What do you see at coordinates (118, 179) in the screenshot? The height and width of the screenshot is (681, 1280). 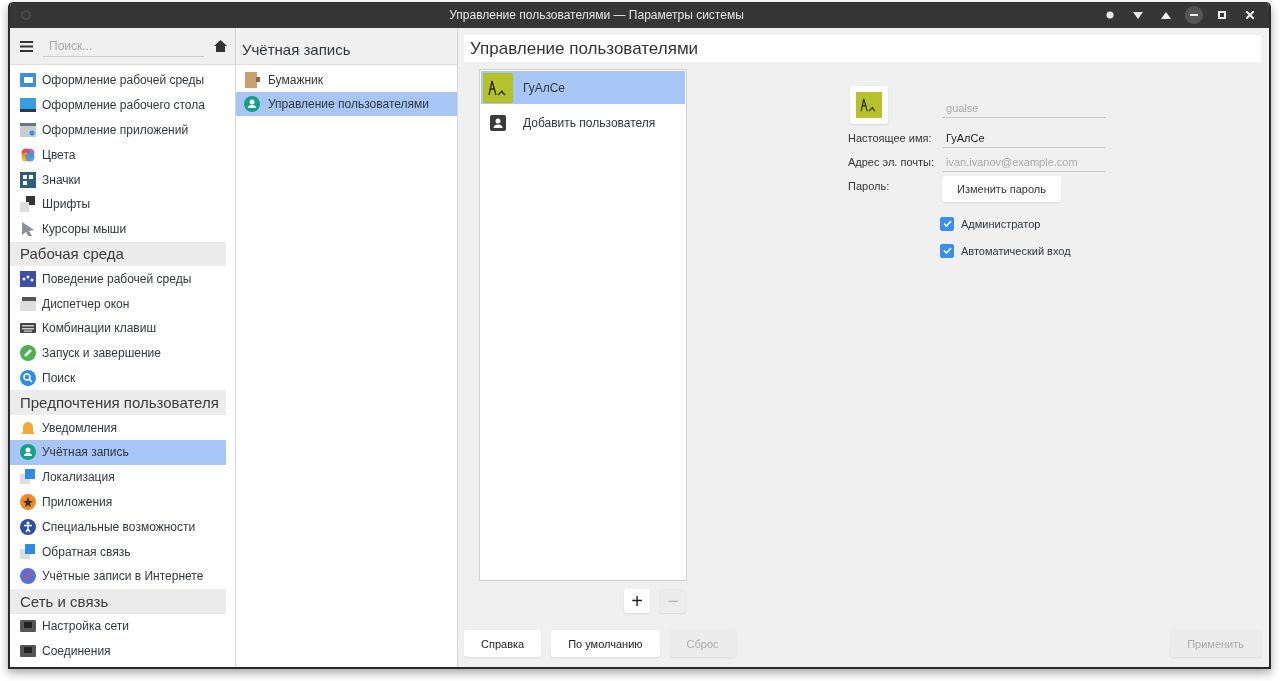 I see `sidebar-item: Значки` at bounding box center [118, 179].